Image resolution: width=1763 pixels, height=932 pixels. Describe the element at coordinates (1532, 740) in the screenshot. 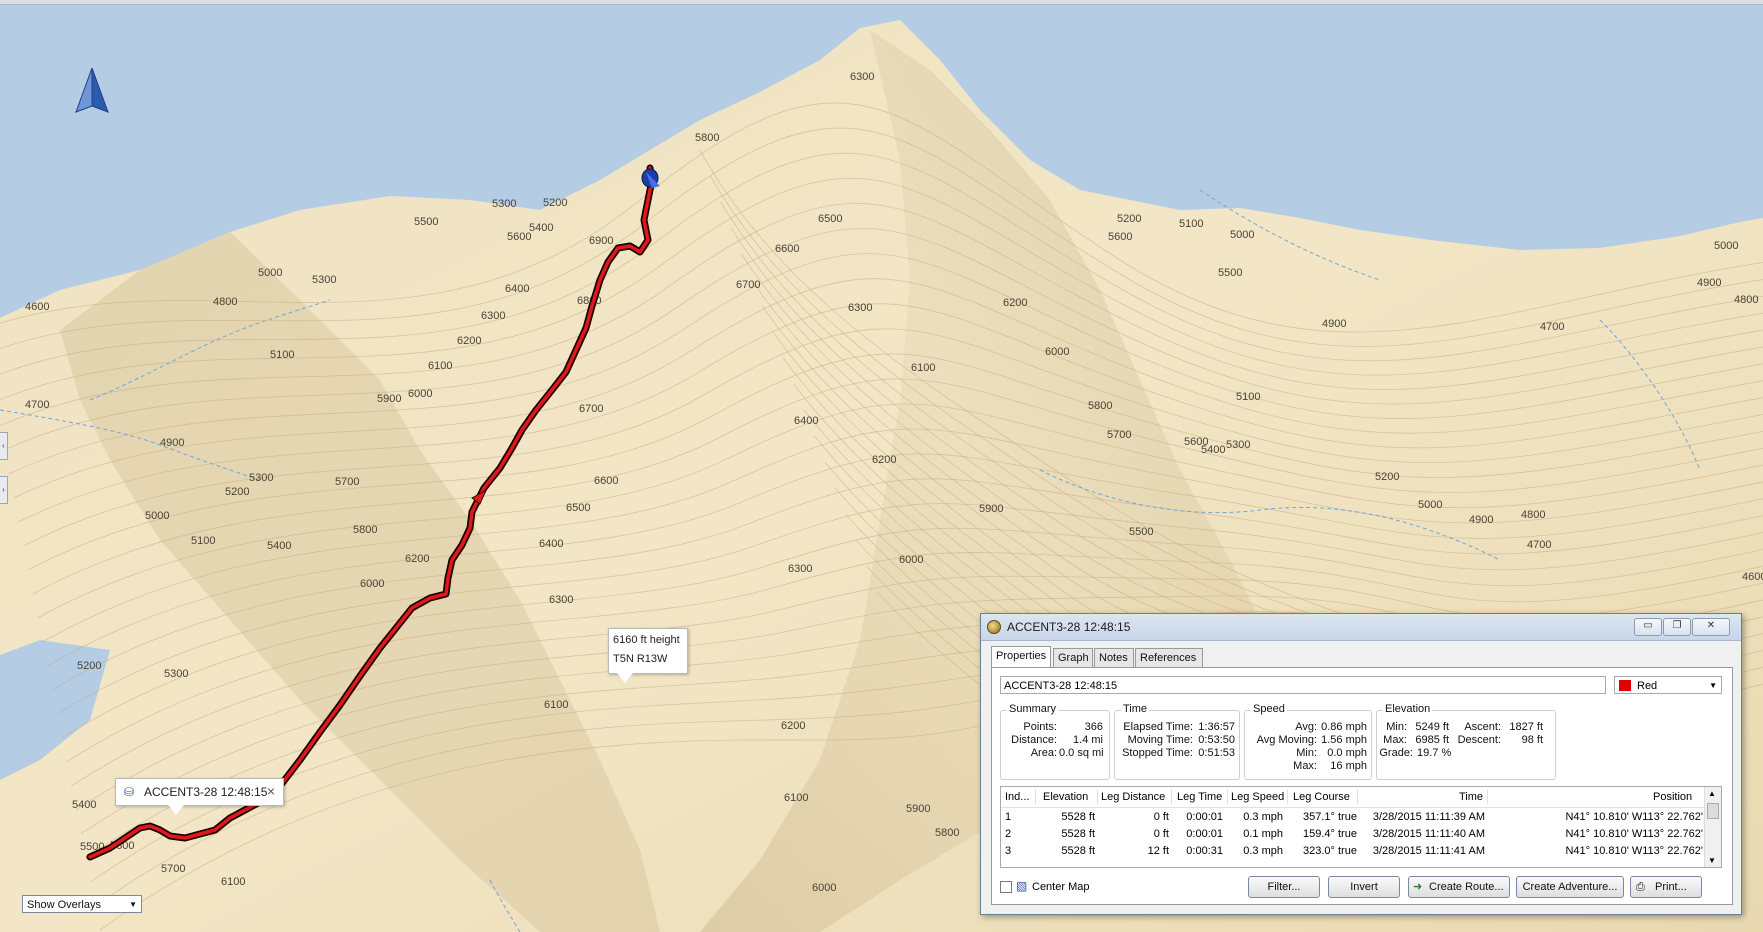

I see `descent-value: 98 ft` at that location.